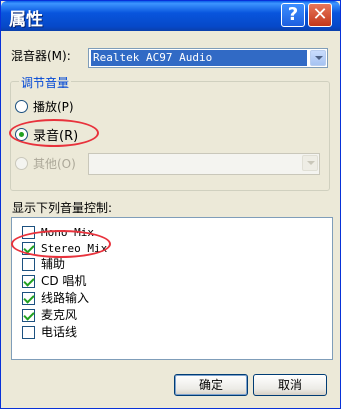 Image resolution: width=341 pixels, height=409 pixels. Describe the element at coordinates (21, 106) in the screenshot. I see `radio-playback-circle` at that location.